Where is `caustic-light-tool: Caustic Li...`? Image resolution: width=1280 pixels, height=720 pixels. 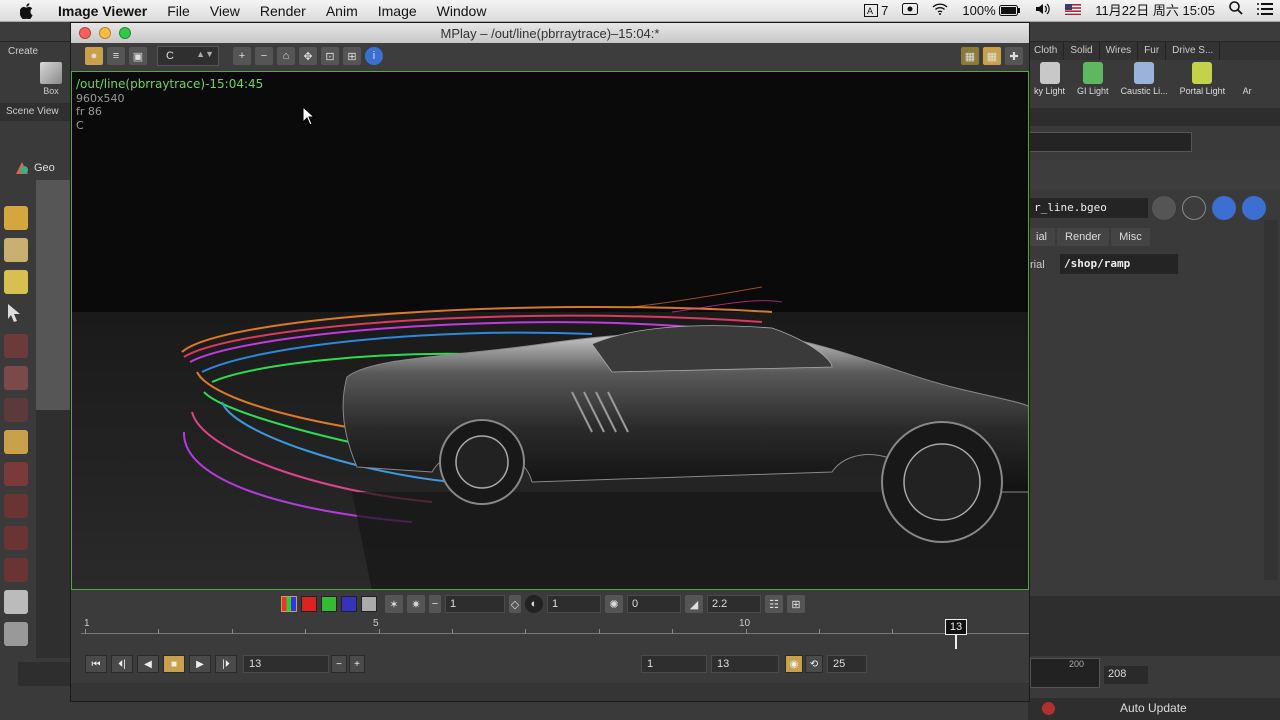
caustic-light-tool: Caustic Li... is located at coordinates (1144, 82).